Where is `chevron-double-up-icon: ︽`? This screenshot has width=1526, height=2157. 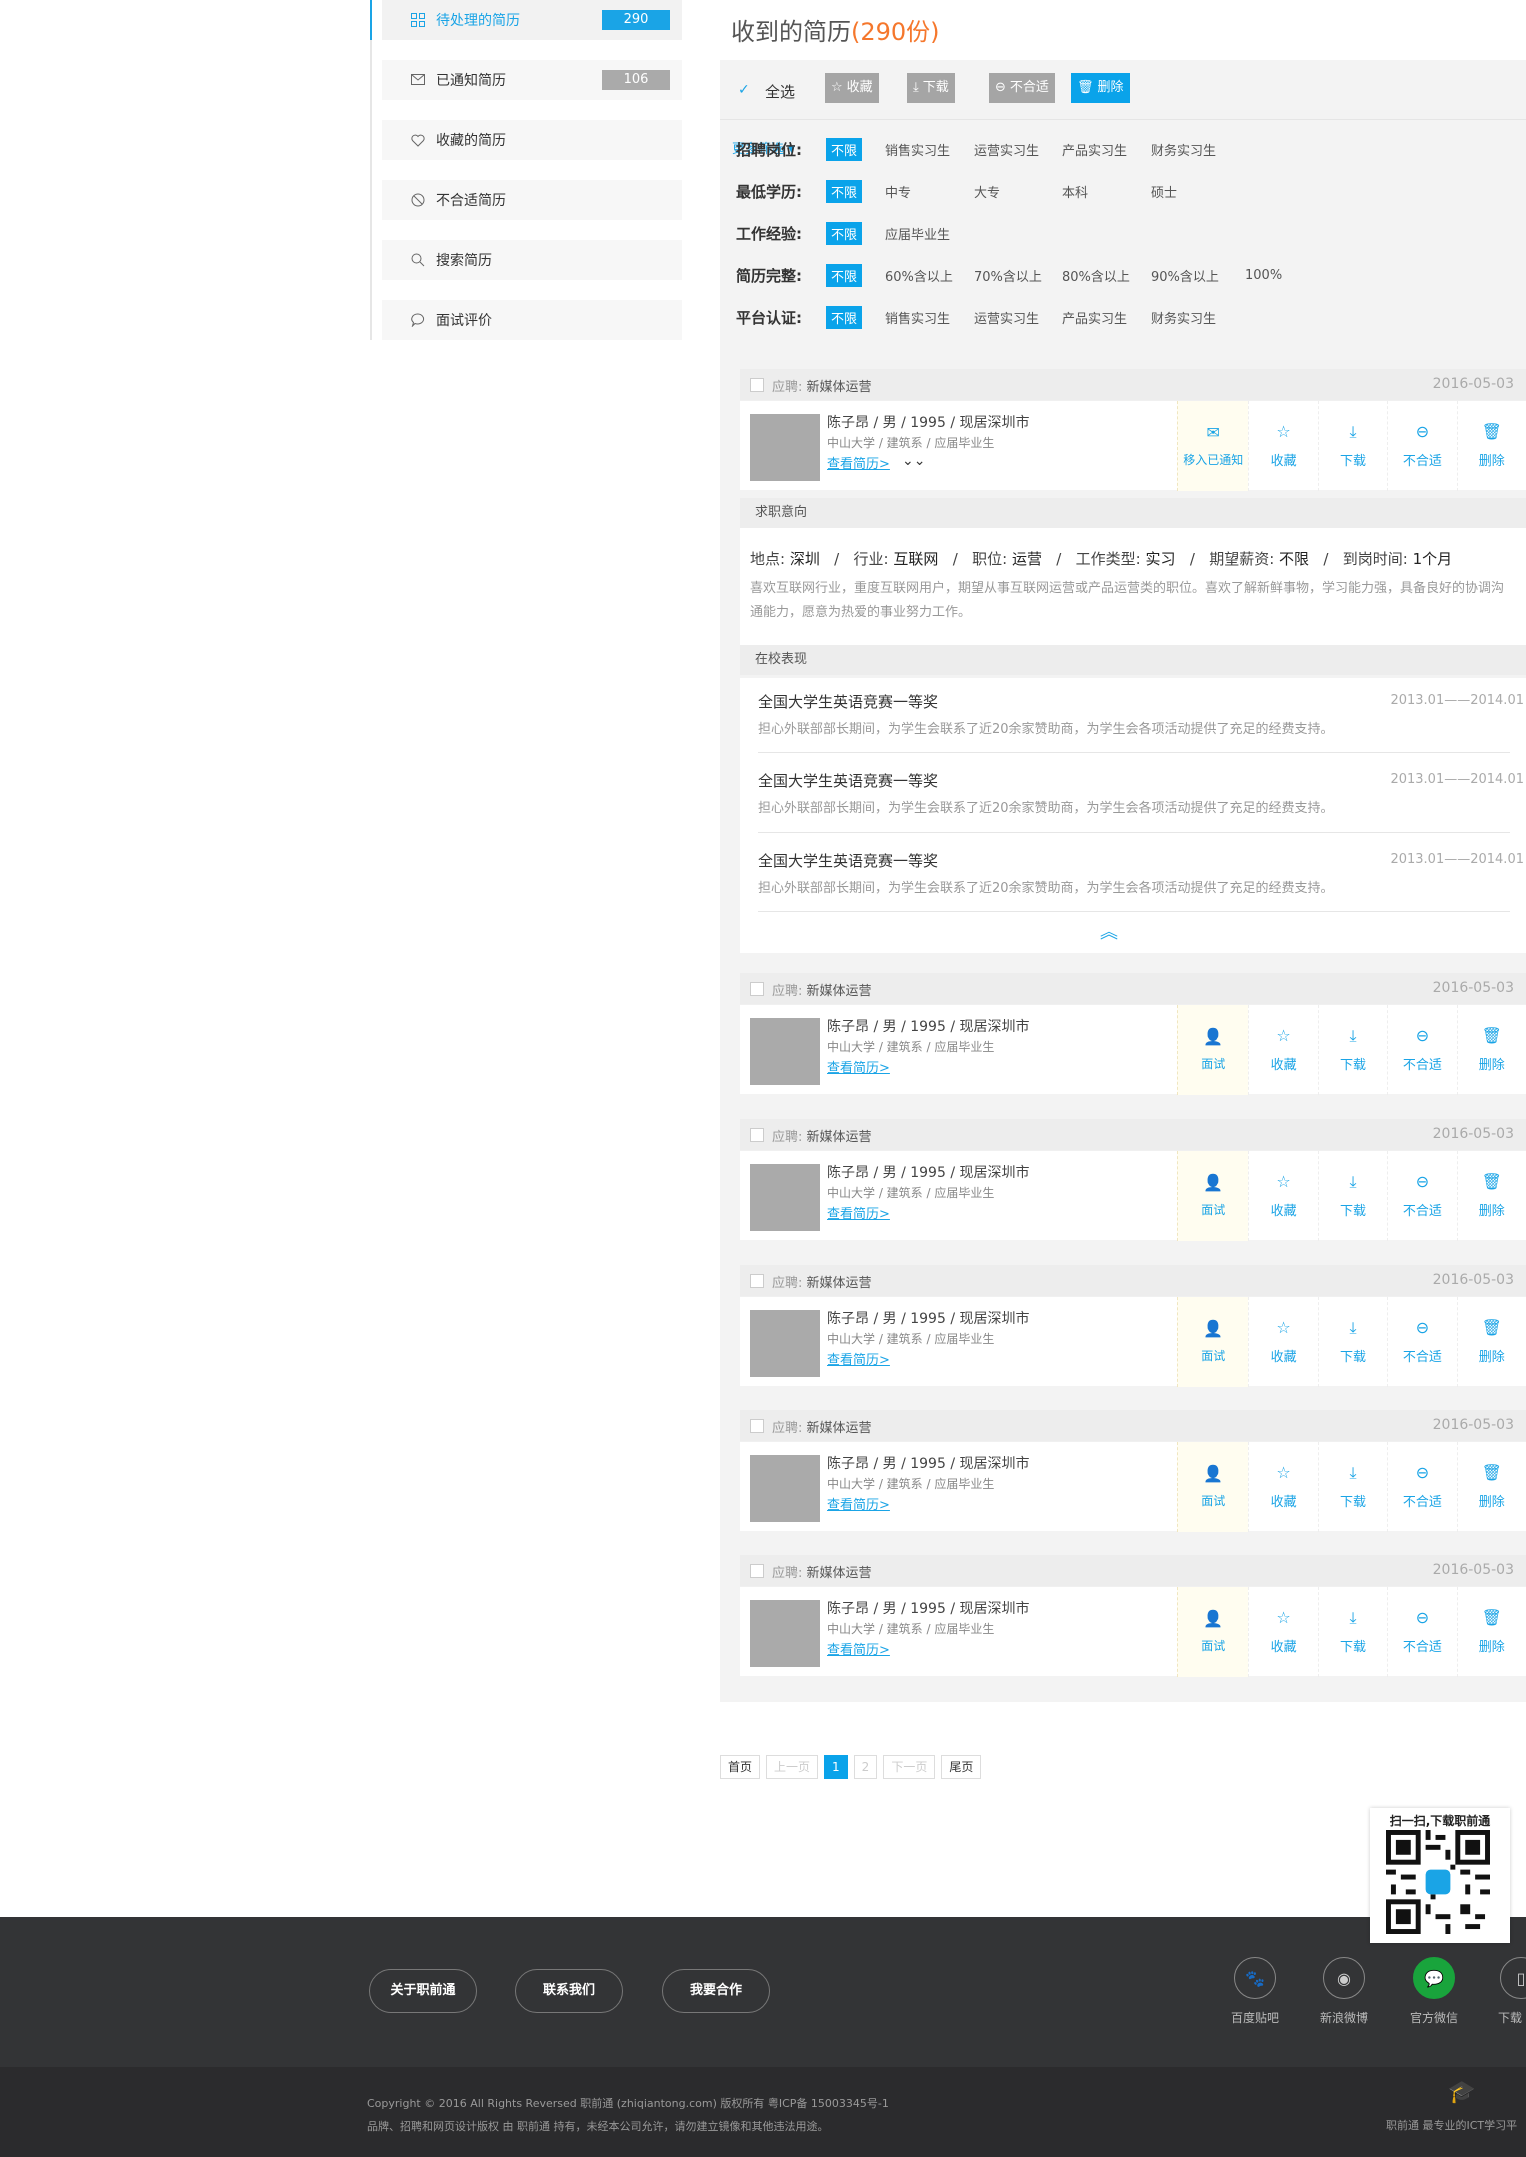 chevron-double-up-icon: ︽ is located at coordinates (1109, 933).